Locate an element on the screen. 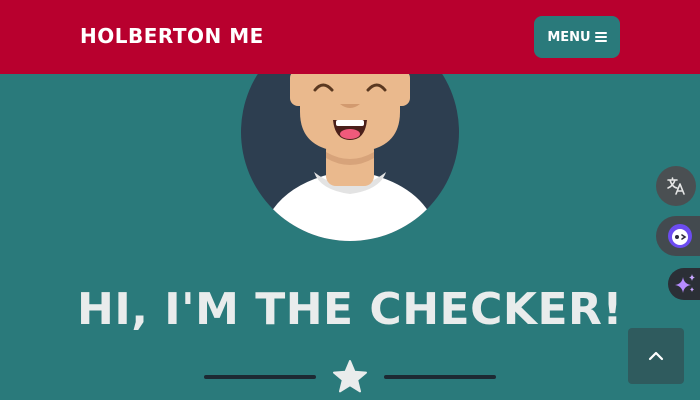  hero-headline: HI, I'M THE CHECKER! is located at coordinates (350, 309).